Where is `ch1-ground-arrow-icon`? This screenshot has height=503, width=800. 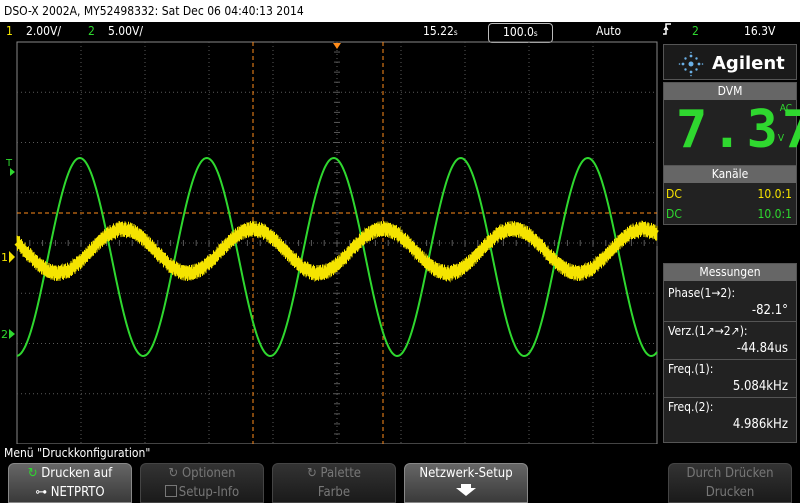
ch1-ground-arrow-icon is located at coordinates (12, 257).